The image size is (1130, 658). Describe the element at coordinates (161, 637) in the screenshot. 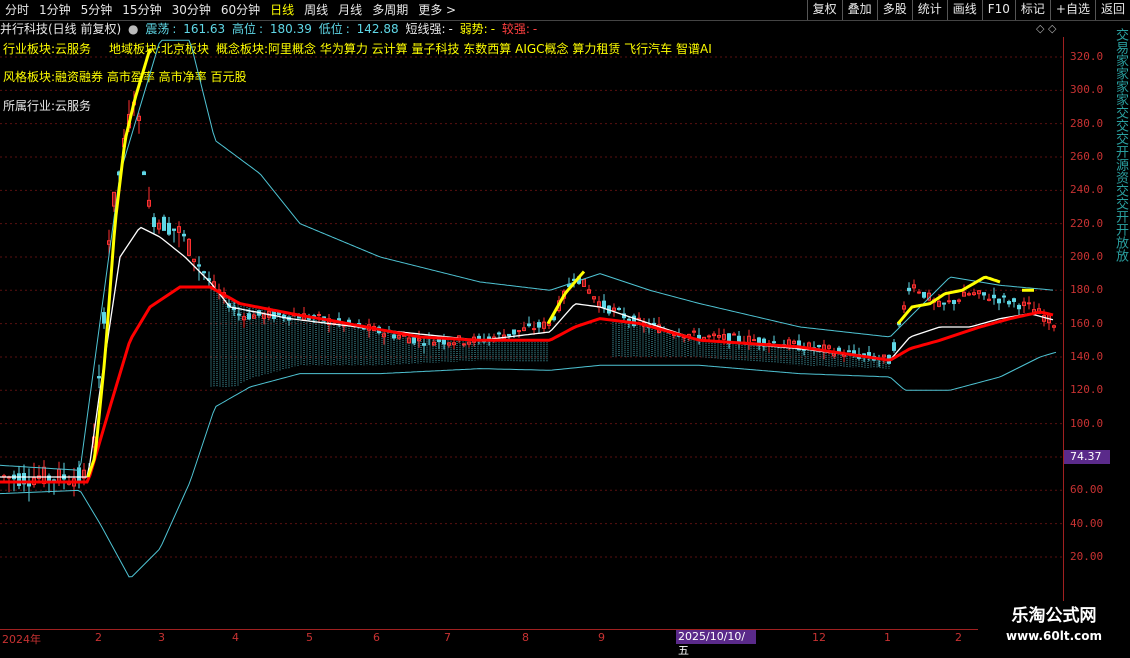

I see `x-tick-label: 3` at that location.